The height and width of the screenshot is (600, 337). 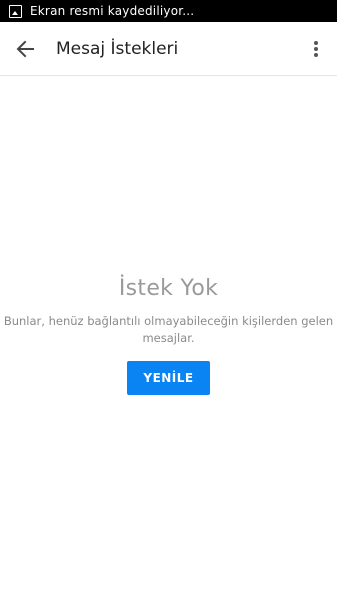 What do you see at coordinates (168, 288) in the screenshot?
I see `empty-state-title: İstek Yok` at bounding box center [168, 288].